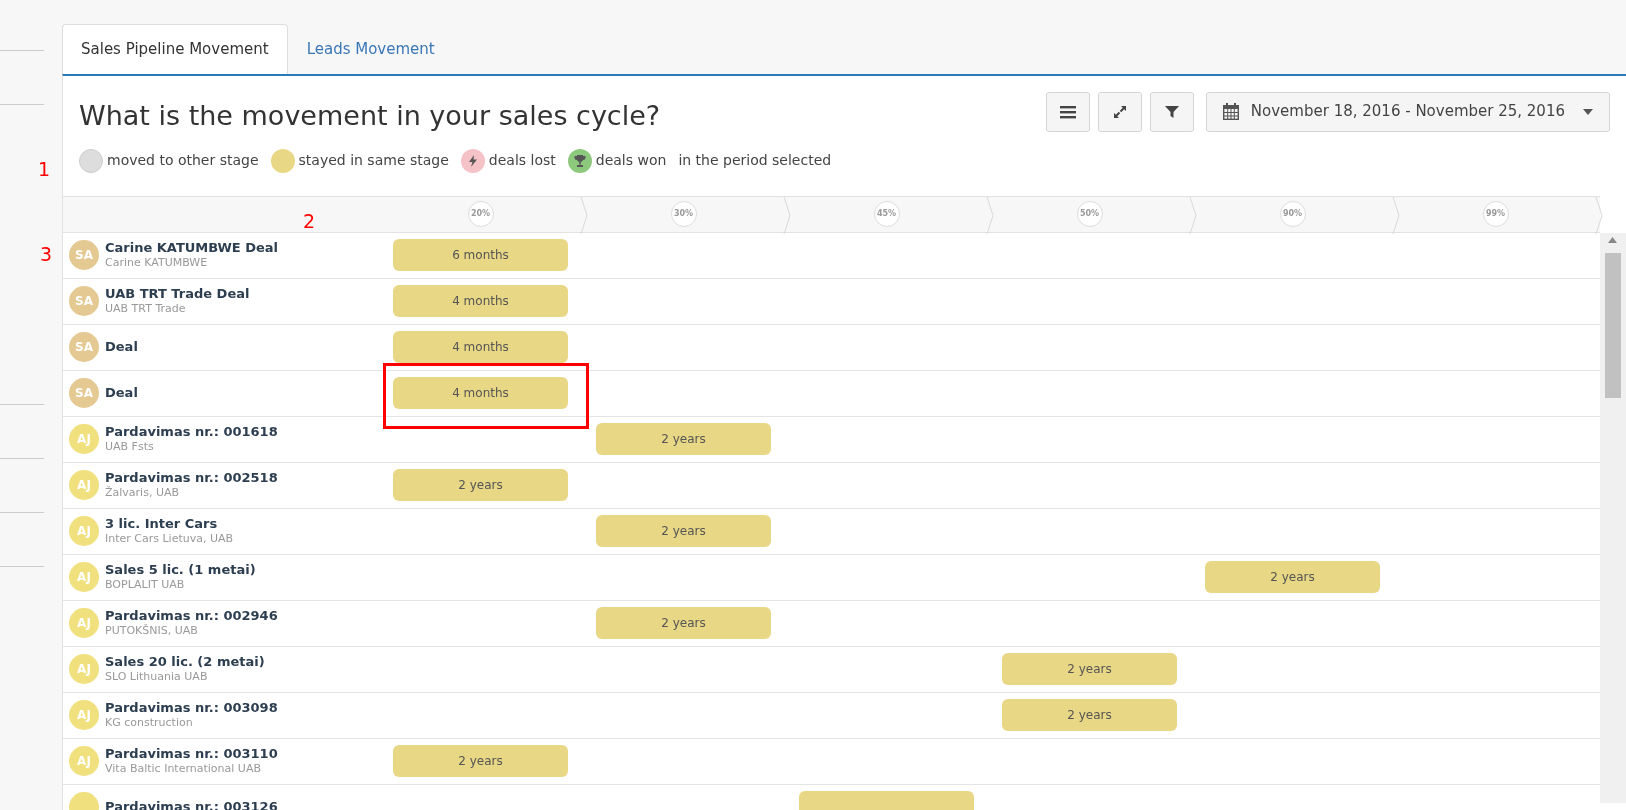 The width and height of the screenshot is (1626, 810). Describe the element at coordinates (683, 214) in the screenshot. I see `stage-label: 30%` at that location.